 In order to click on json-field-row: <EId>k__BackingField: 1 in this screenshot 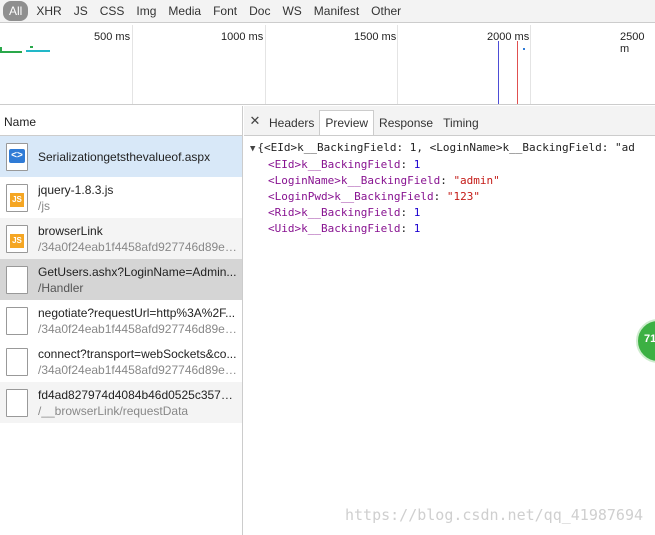, I will do `click(344, 164)`.